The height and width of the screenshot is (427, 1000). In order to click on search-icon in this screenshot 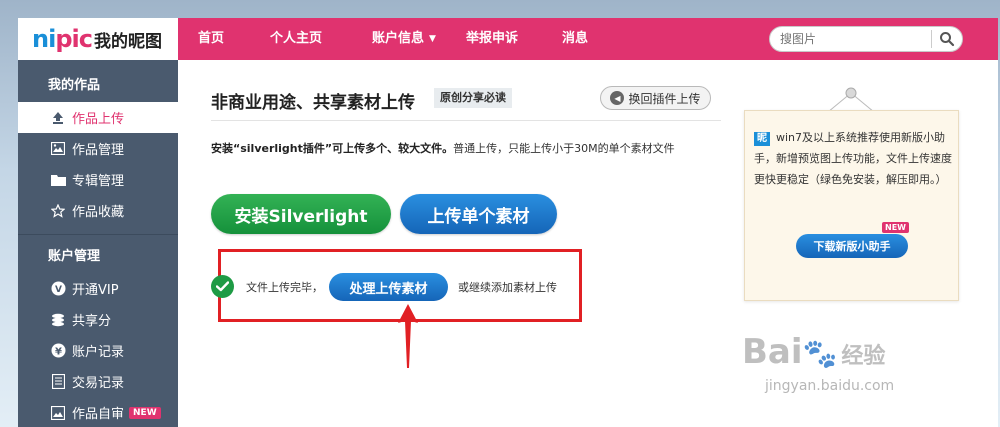, I will do `click(947, 39)`.